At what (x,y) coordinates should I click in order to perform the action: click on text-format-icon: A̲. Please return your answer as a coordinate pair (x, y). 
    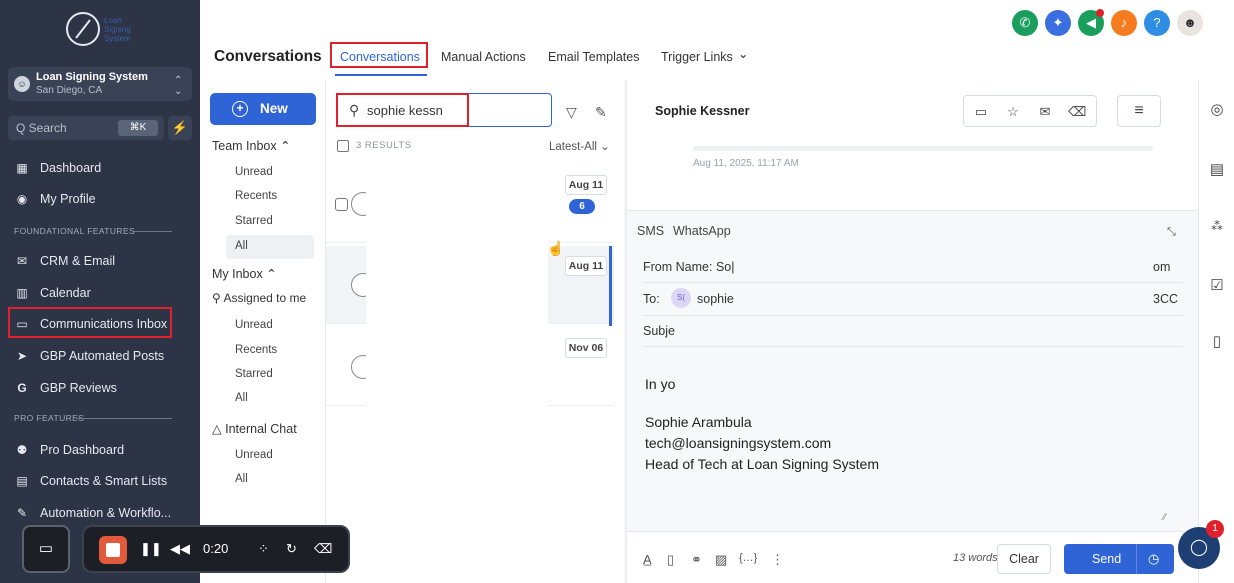
    Looking at the image, I should click on (647, 559).